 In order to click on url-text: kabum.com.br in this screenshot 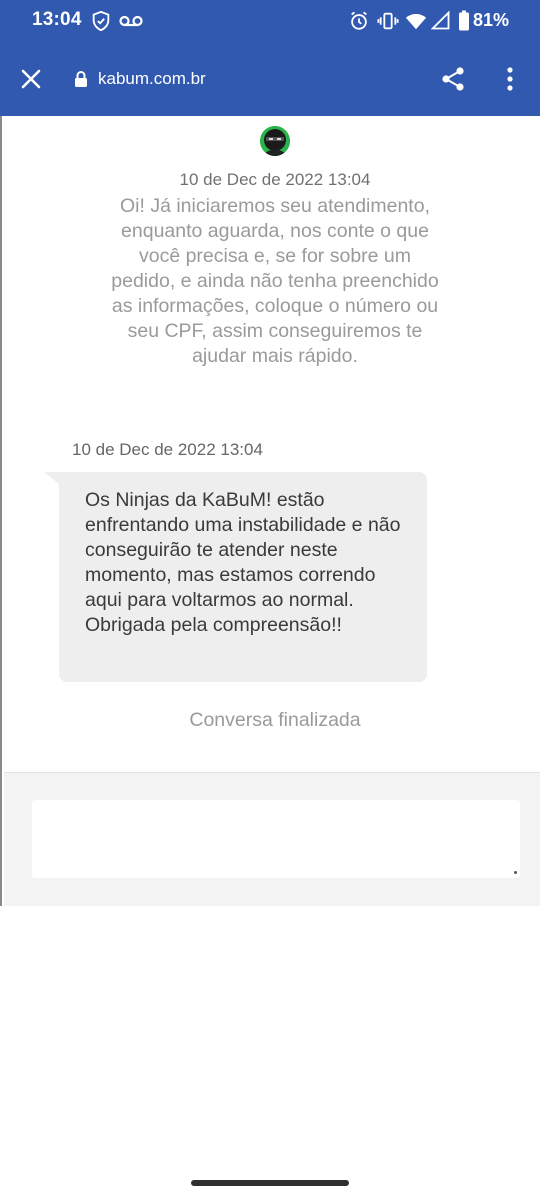, I will do `click(152, 78)`.